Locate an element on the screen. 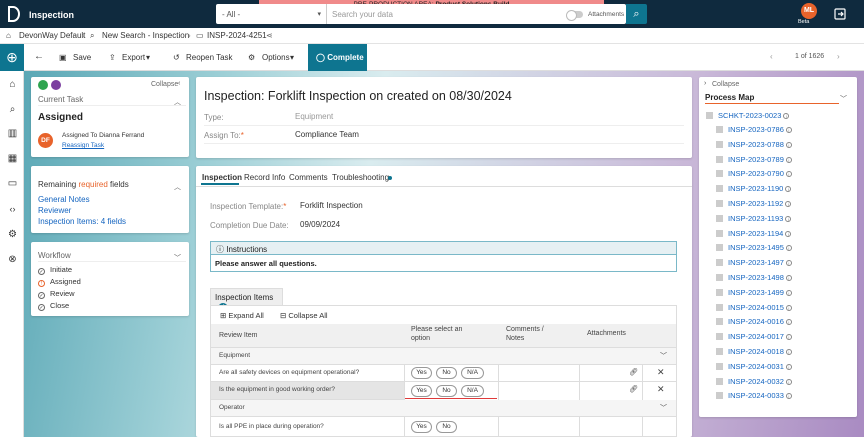  assign-to-value: Compliance Team is located at coordinates (327, 134).